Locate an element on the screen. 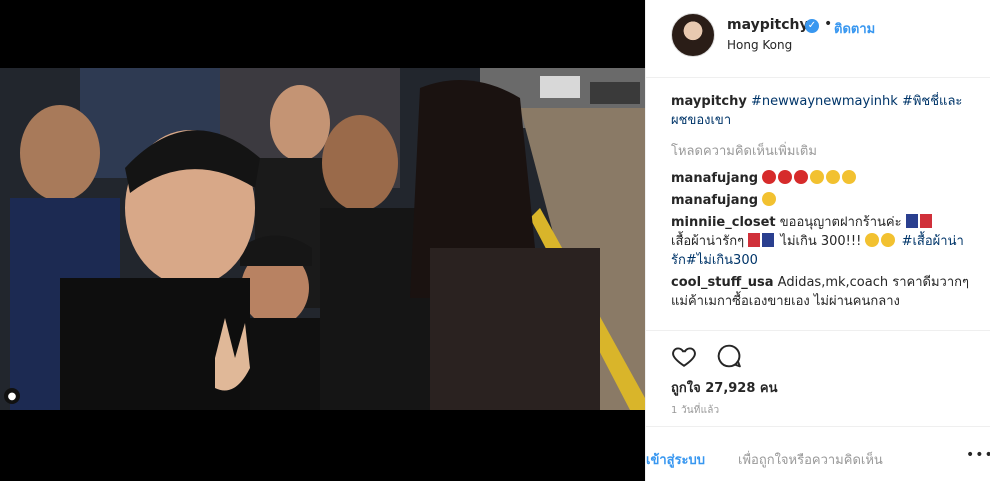 Image resolution: width=990 pixels, height=481 pixels. heart-icon is located at coordinates (684, 356).